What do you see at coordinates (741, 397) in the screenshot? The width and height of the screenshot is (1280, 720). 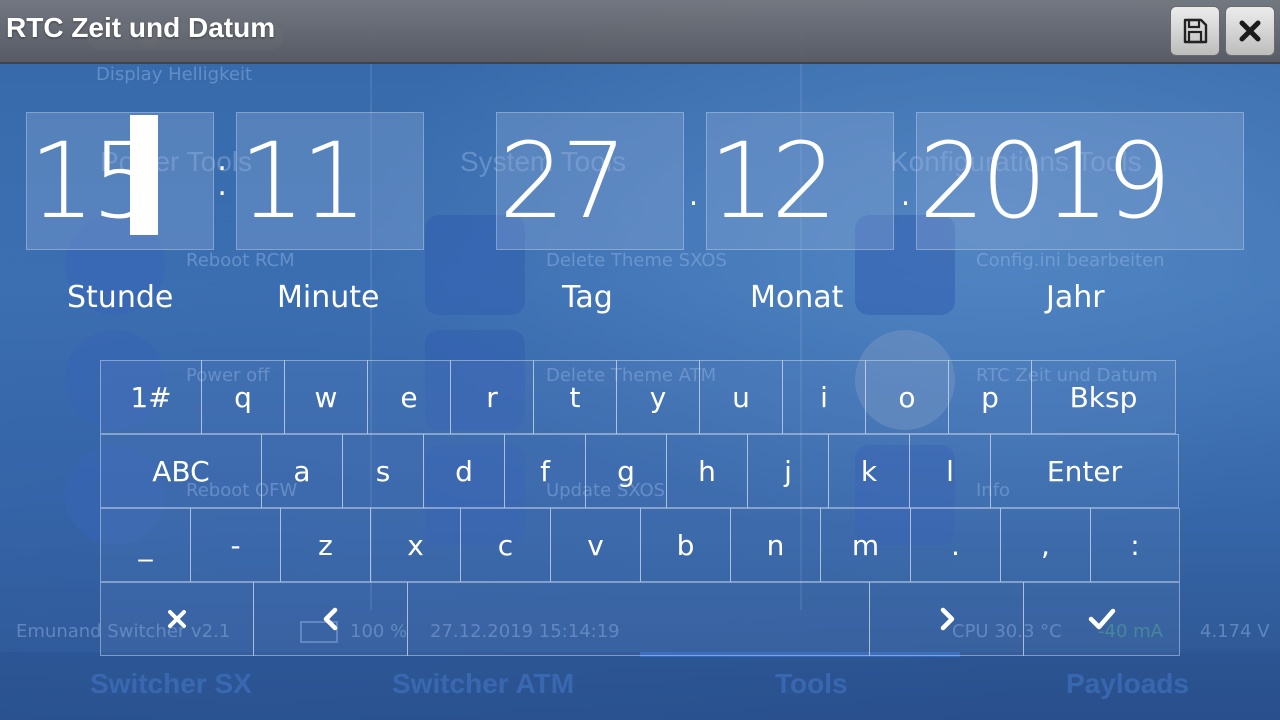 I see `key-u: u` at bounding box center [741, 397].